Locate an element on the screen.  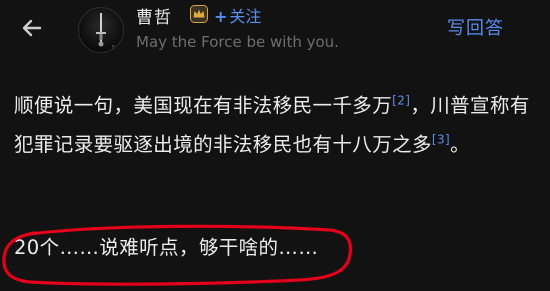
reference-number: 3 is located at coordinates (441, 139).